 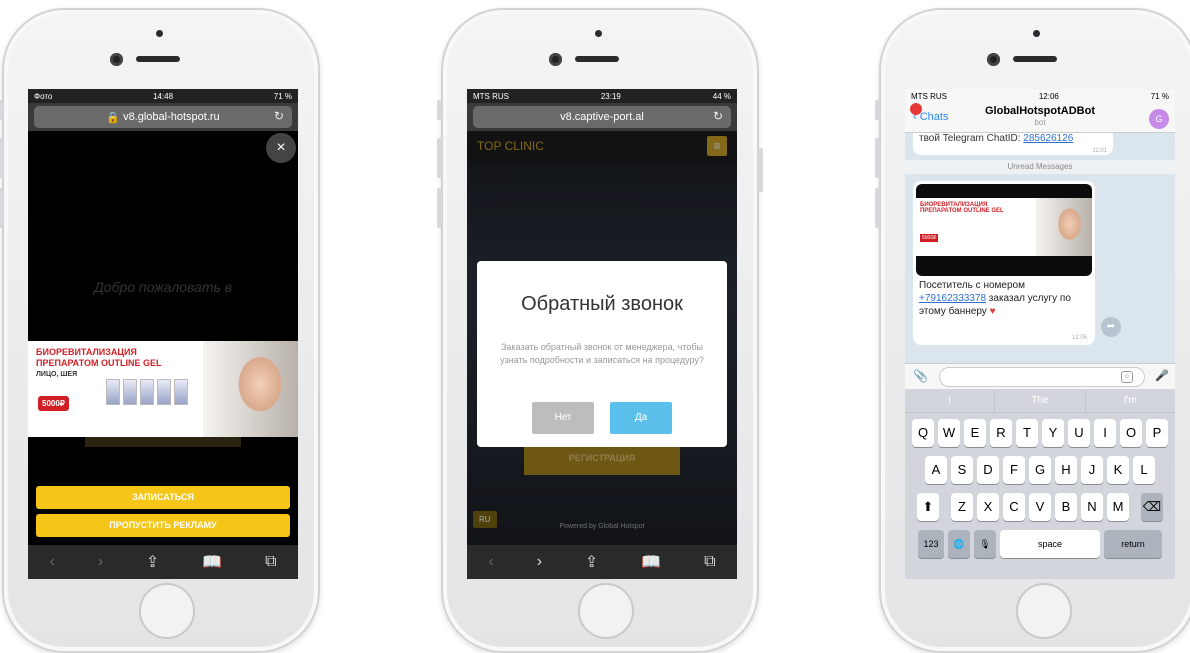 I want to click on key-w: W, so click(x=949, y=433).